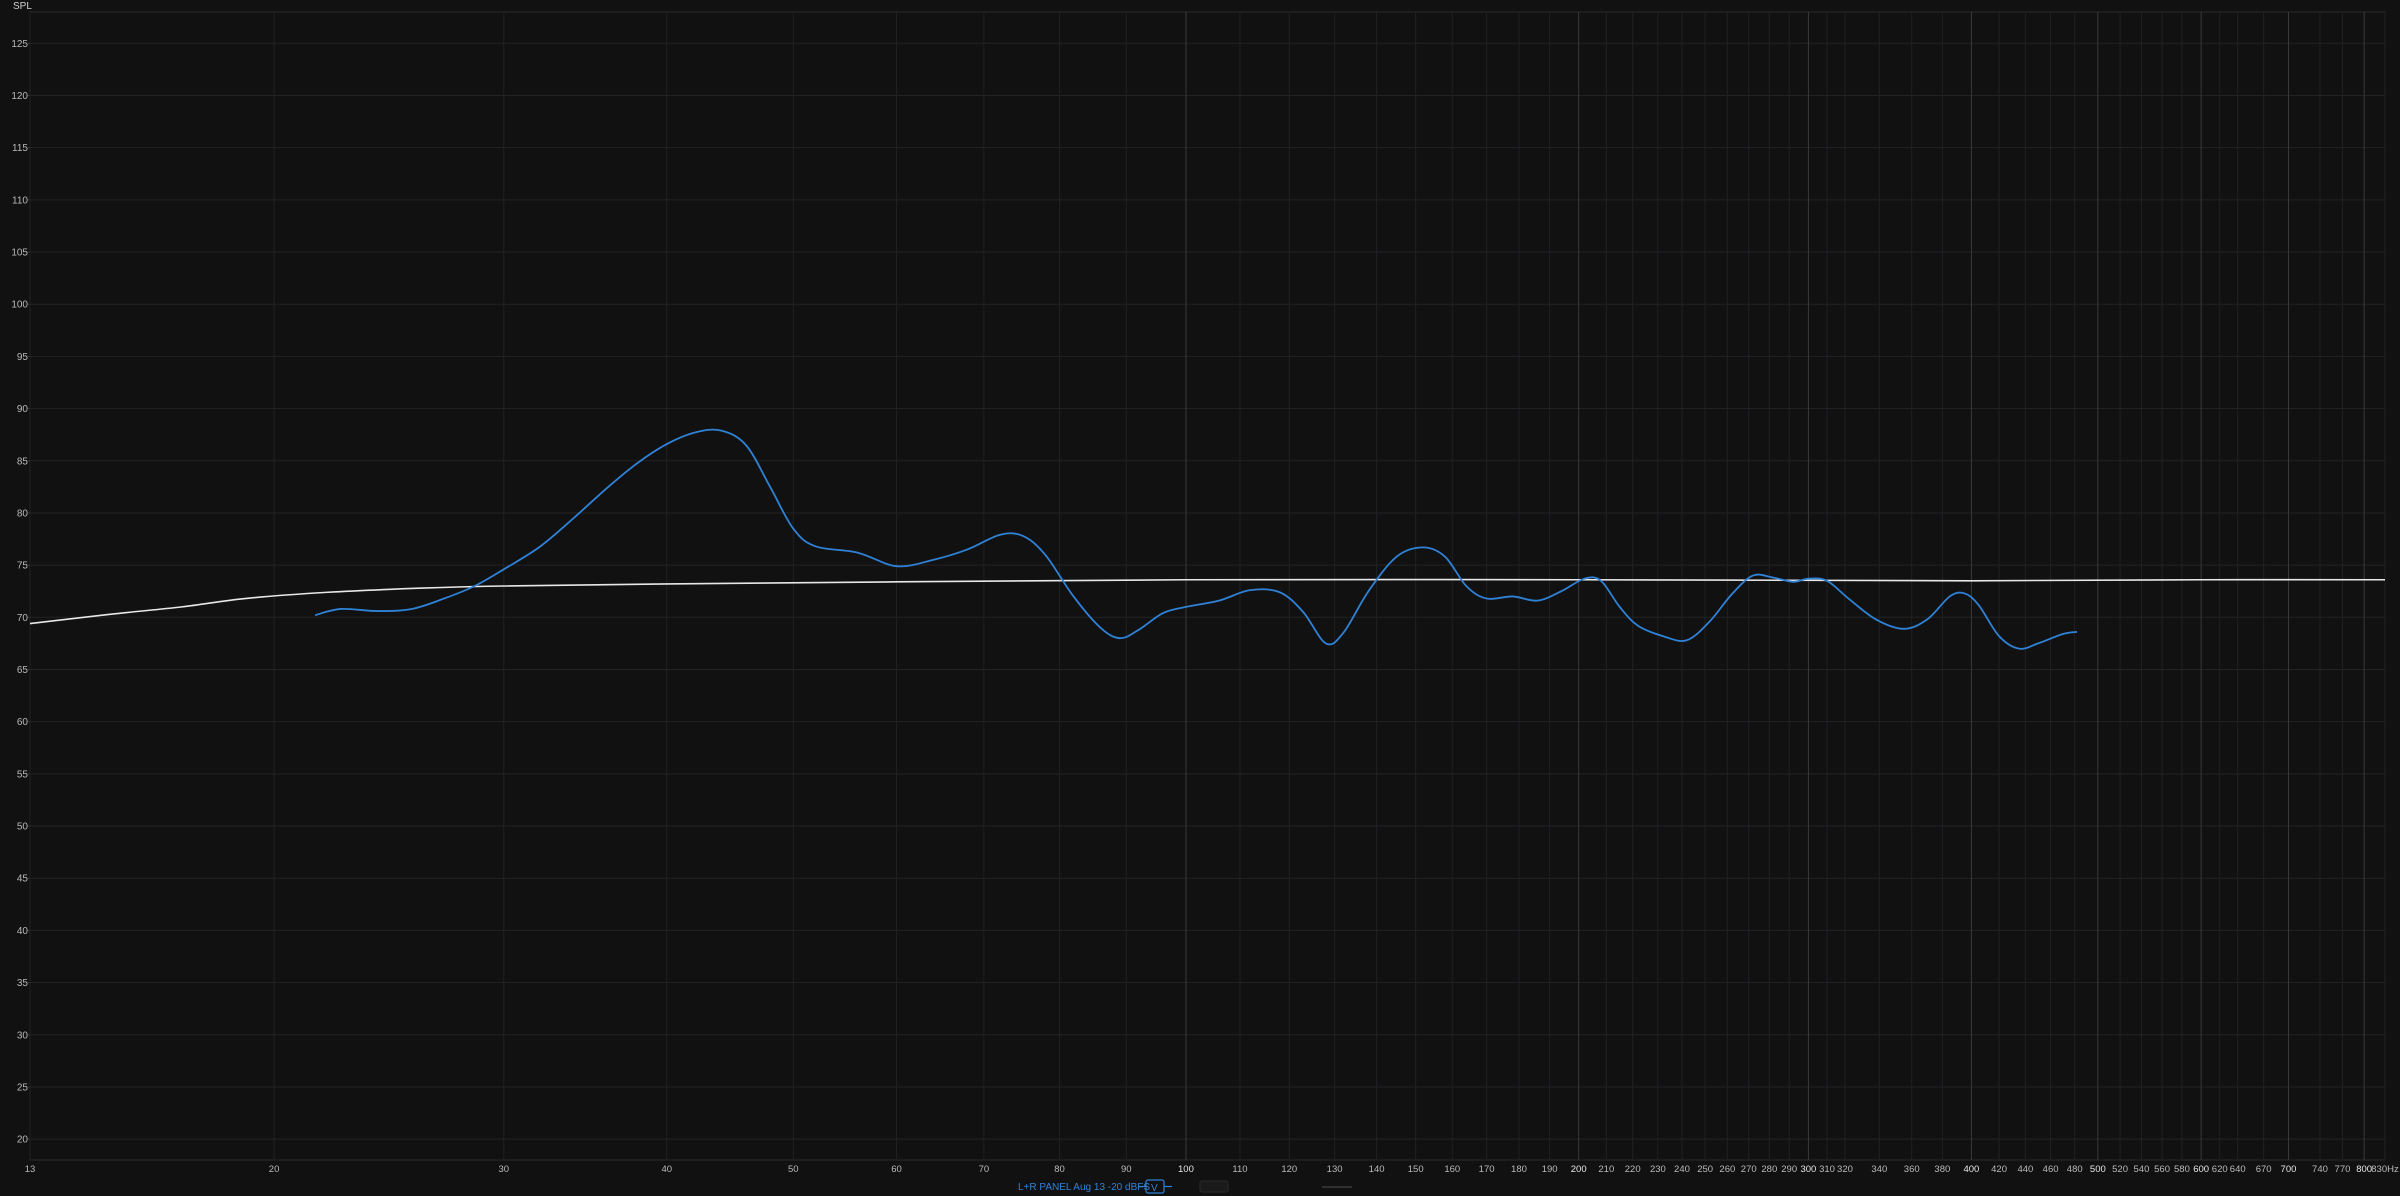  I want to click on y-tick-label: 75, so click(23, 566).